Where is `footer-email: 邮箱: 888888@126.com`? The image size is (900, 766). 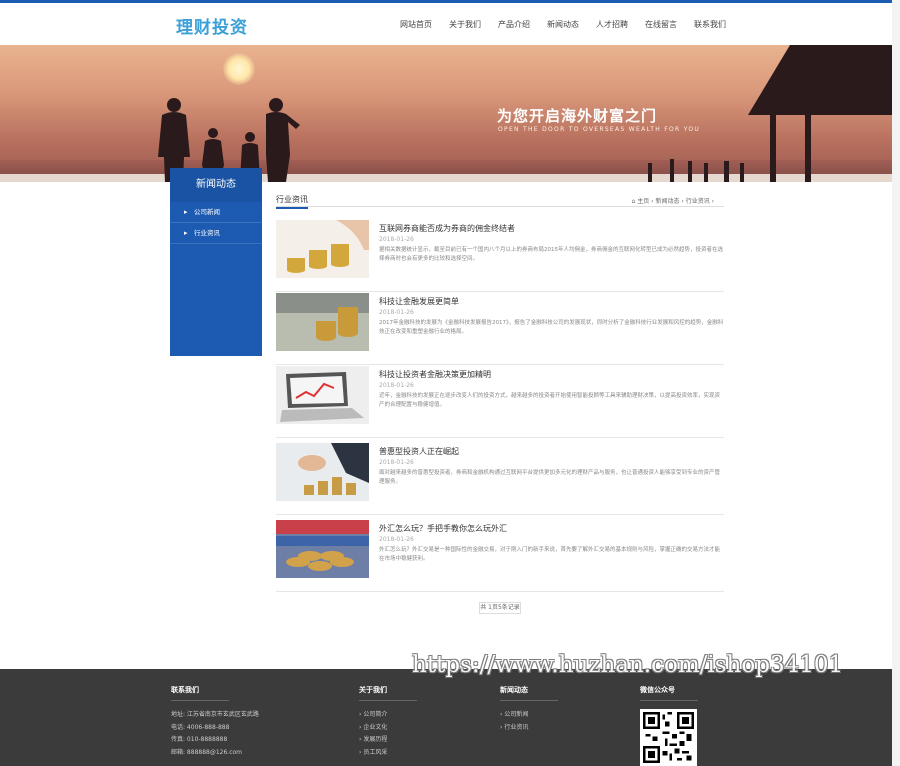 footer-email: 邮箱: 888888@126.com is located at coordinates (207, 752).